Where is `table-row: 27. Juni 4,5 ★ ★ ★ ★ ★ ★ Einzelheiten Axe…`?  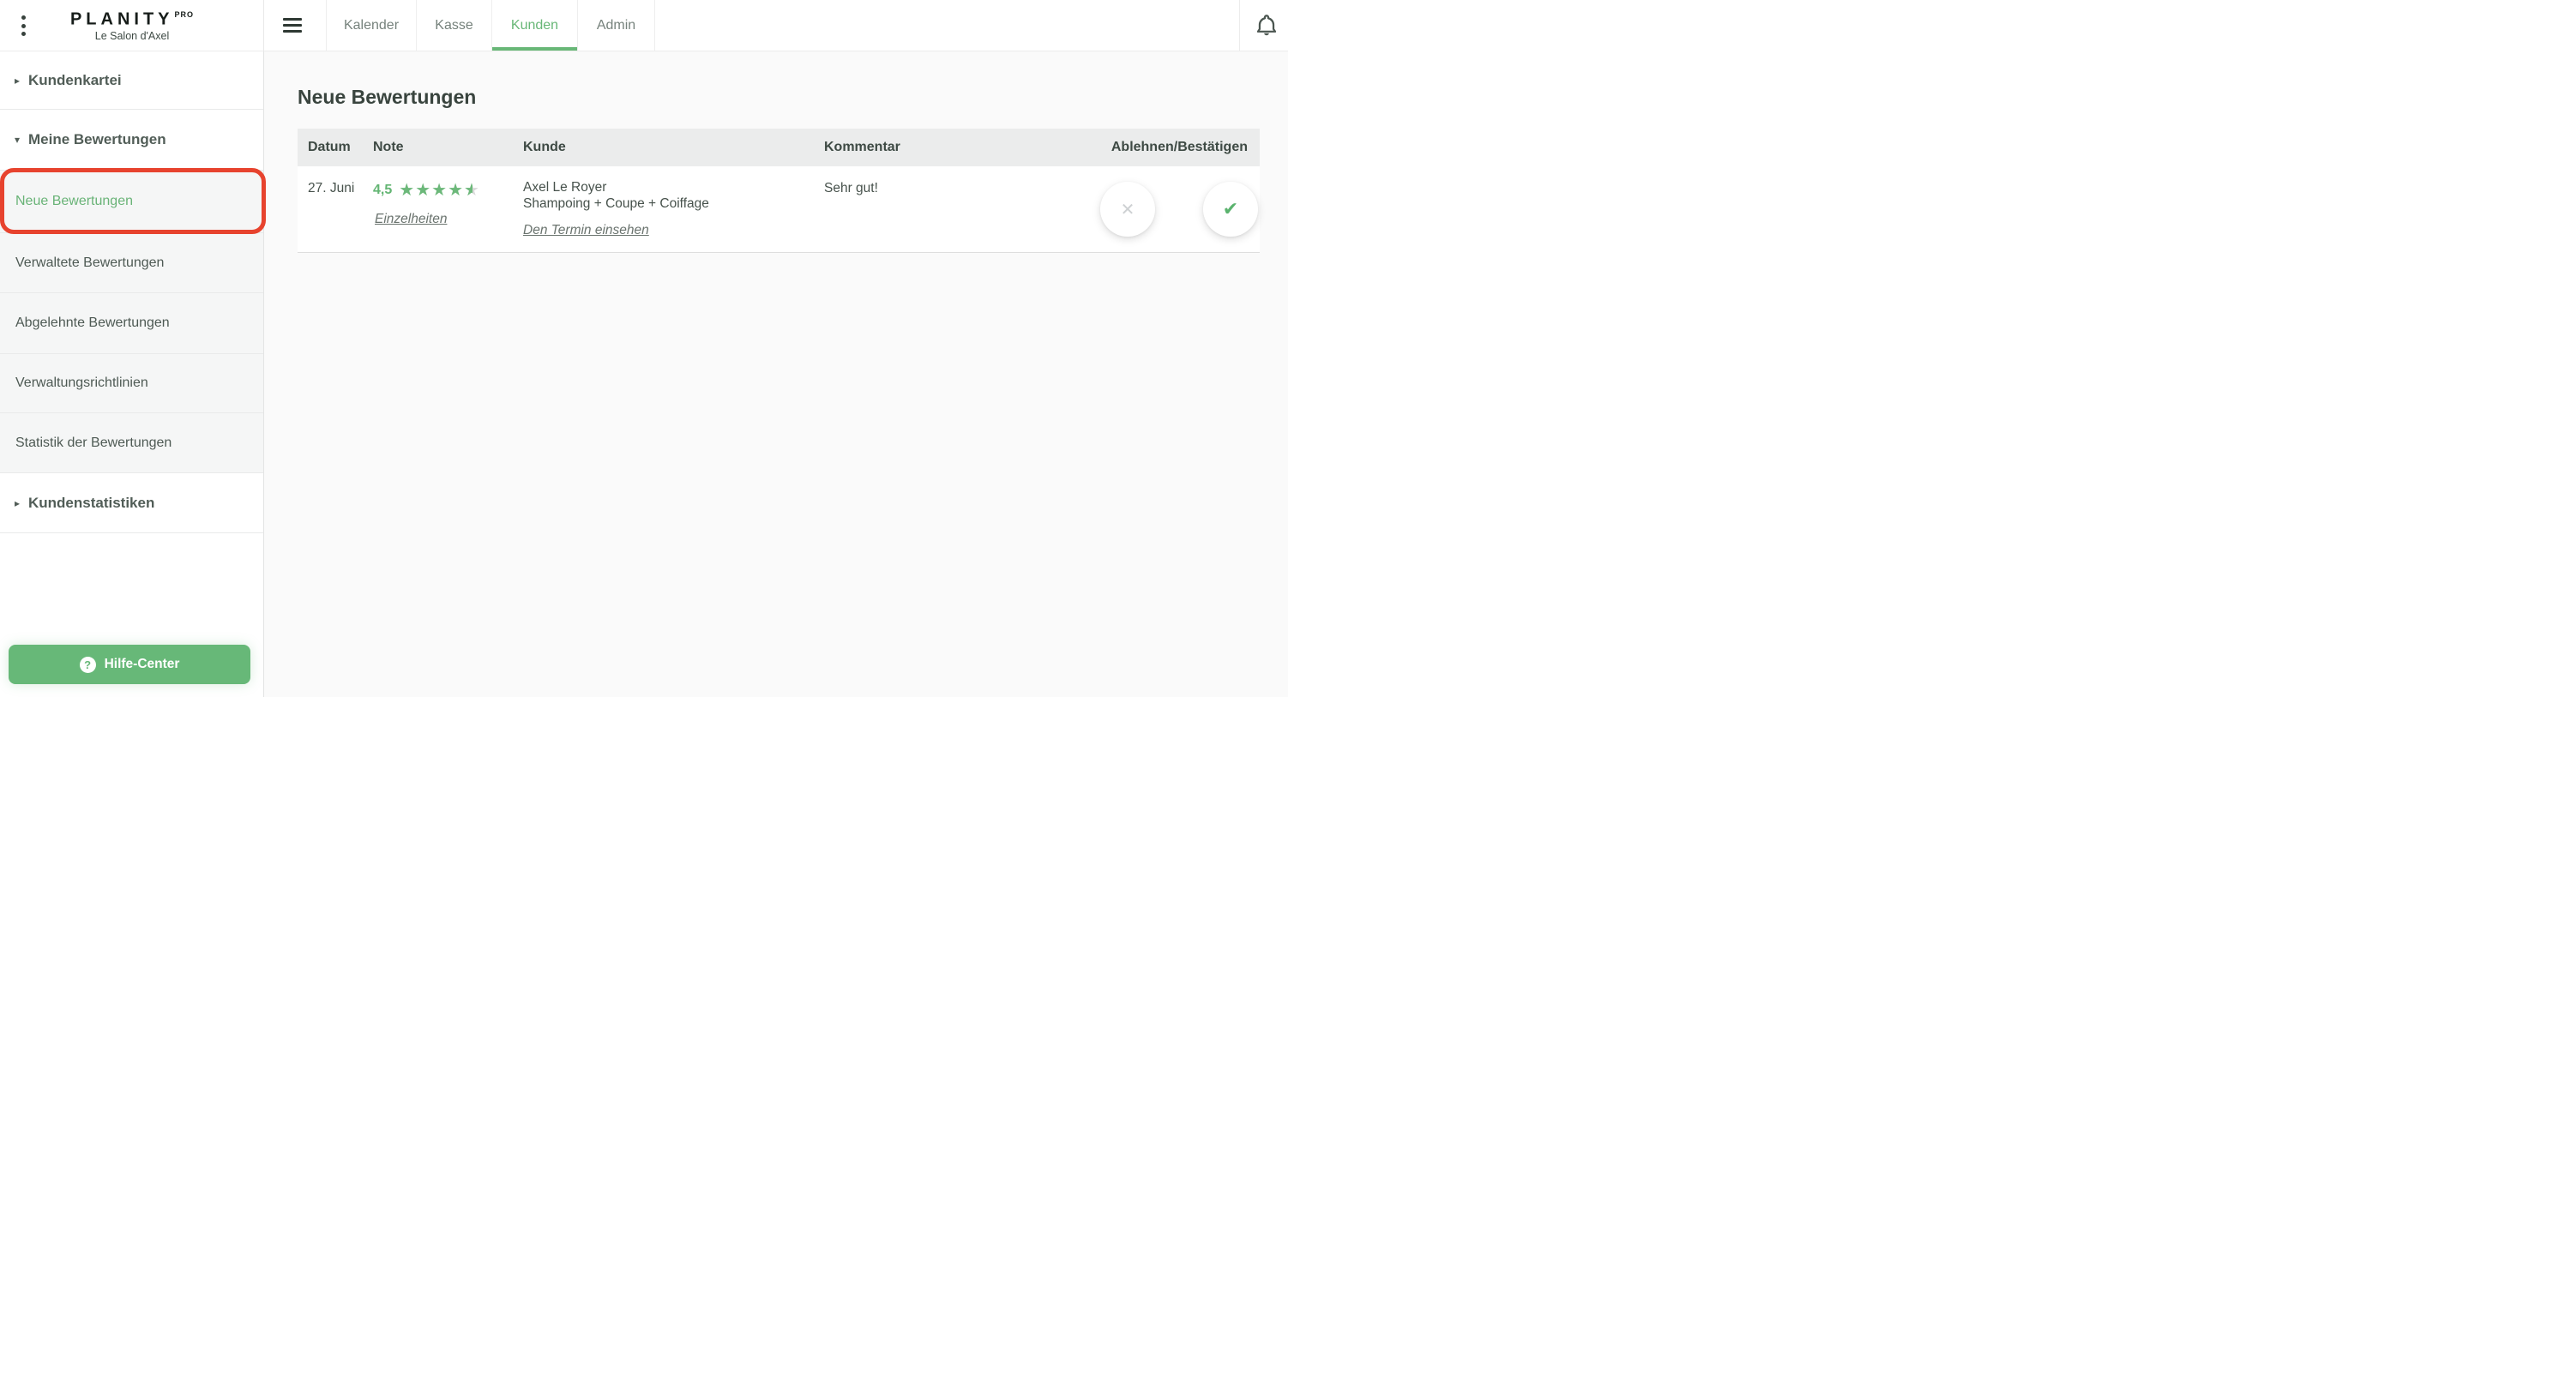
table-row: 27. Juni 4,5 ★ ★ ★ ★ ★ ★ Einzelheiten Axe… is located at coordinates (779, 210).